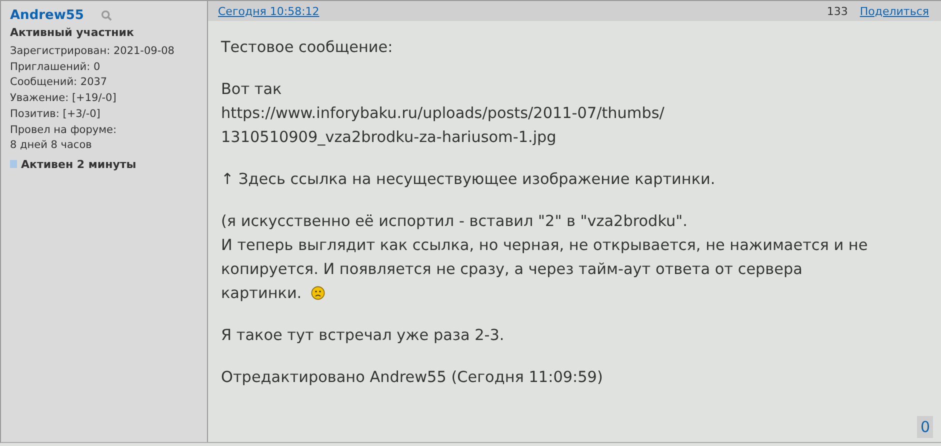  I want to click on user-rank: Активный участник, so click(72, 32).